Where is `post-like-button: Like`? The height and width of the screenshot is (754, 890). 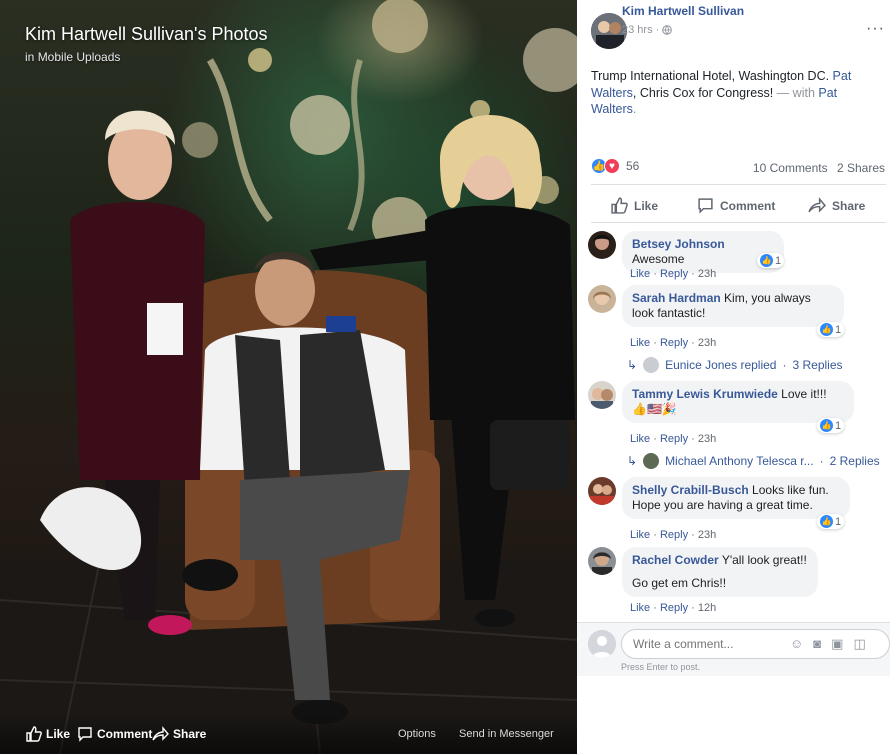 post-like-button: Like is located at coordinates (634, 205).